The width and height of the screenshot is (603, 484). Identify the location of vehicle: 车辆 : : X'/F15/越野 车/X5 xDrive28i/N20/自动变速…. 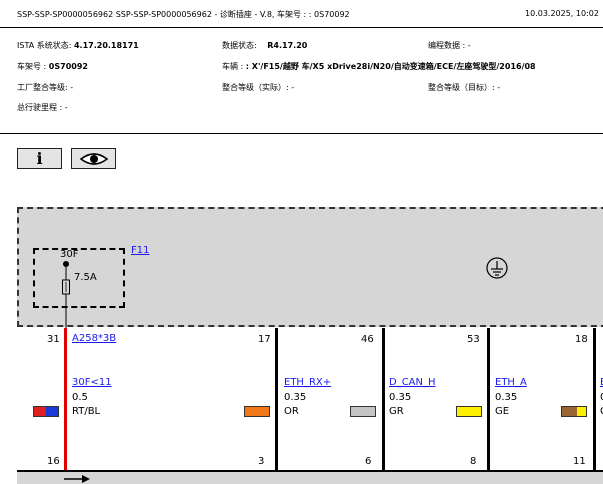
(379, 66).